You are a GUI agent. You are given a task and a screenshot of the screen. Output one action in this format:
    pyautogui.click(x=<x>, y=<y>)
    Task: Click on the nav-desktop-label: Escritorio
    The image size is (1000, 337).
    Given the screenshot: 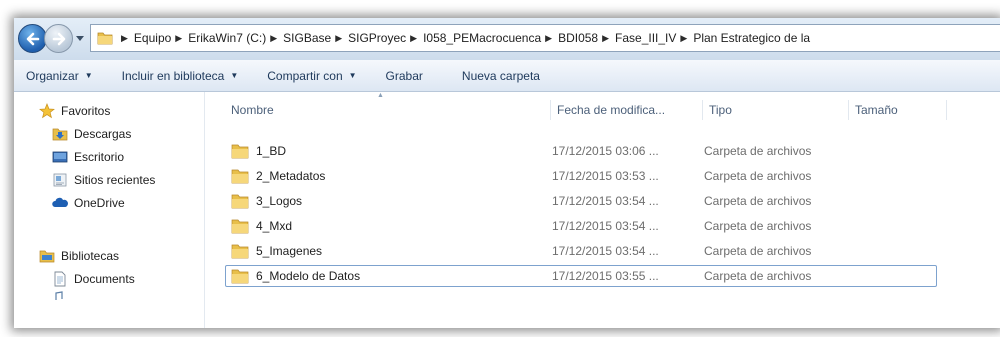 What is the action you would take?
    pyautogui.click(x=99, y=157)
    